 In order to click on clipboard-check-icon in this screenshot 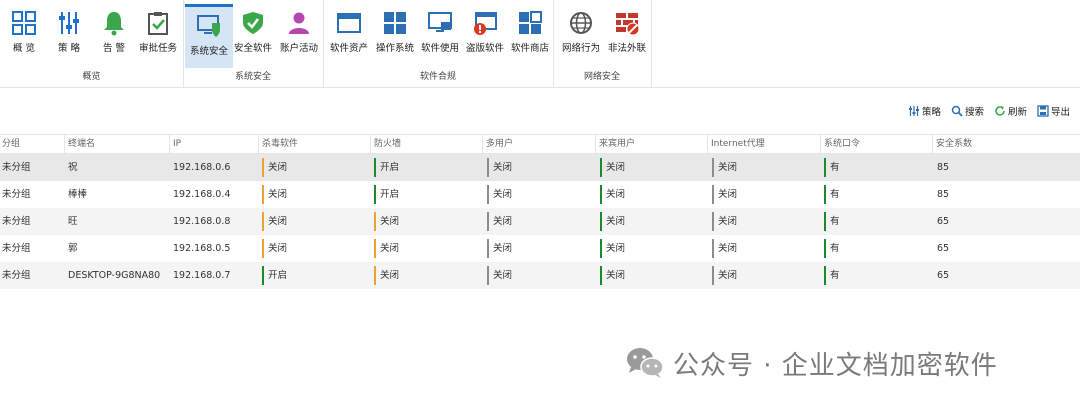, I will do `click(158, 23)`.